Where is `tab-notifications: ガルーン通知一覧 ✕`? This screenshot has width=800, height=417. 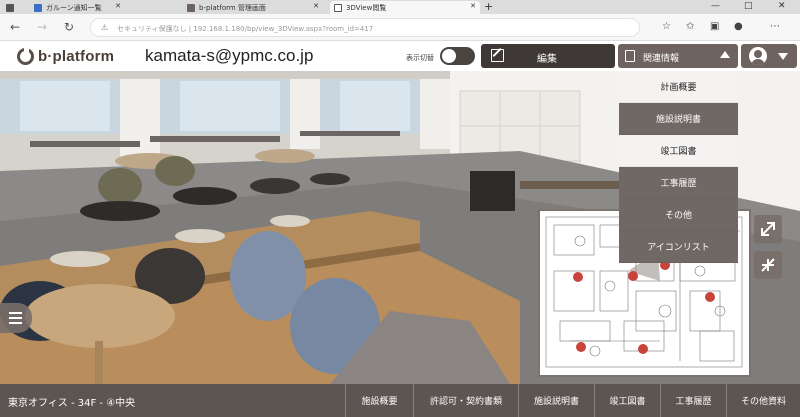
tab-notifications: ガルーン通知一覧 ✕ is located at coordinates (77, 7).